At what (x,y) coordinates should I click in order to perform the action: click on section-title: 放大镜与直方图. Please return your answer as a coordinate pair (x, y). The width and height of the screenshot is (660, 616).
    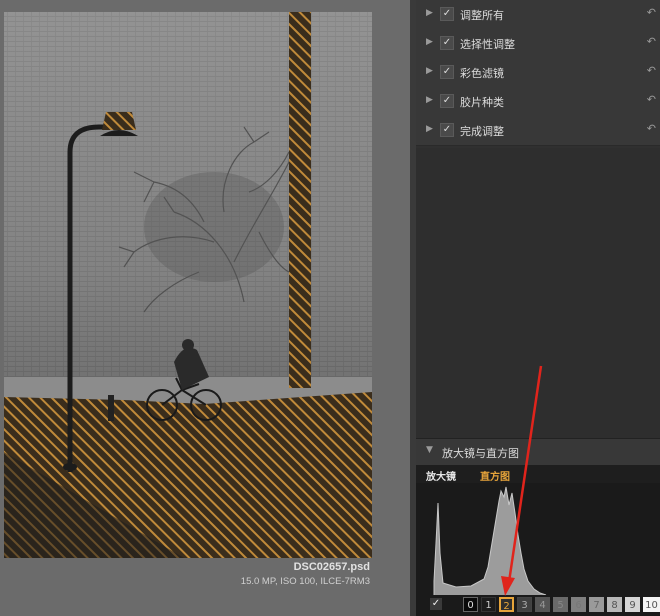
    Looking at the image, I should click on (480, 453).